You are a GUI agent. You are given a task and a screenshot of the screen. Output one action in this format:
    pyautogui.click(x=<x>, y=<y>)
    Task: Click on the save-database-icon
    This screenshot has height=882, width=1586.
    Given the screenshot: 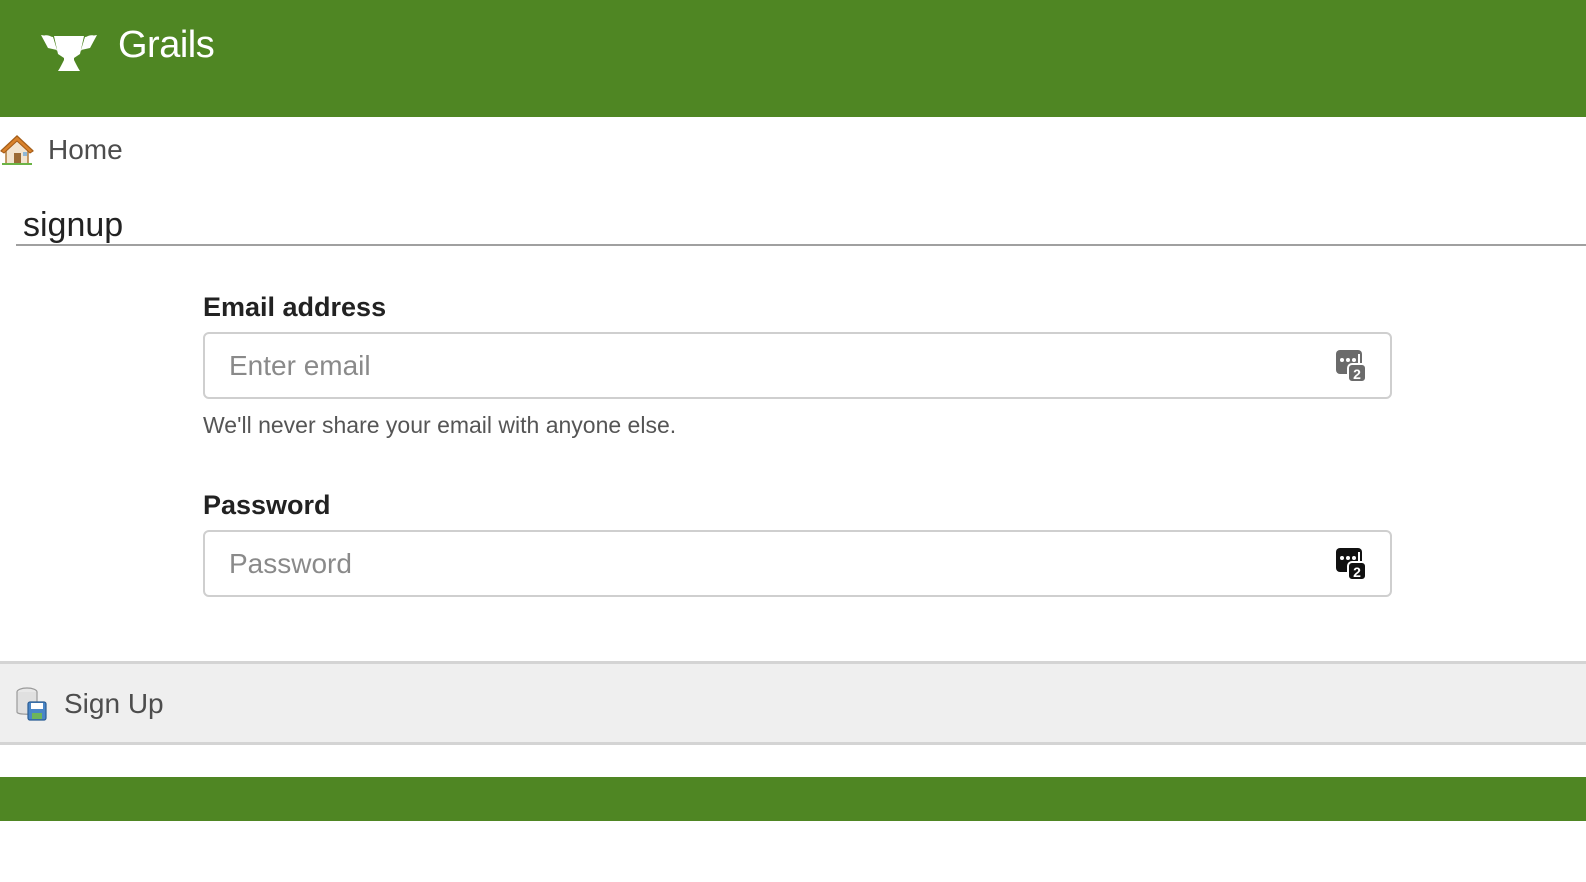 What is the action you would take?
    pyautogui.click(x=31, y=704)
    